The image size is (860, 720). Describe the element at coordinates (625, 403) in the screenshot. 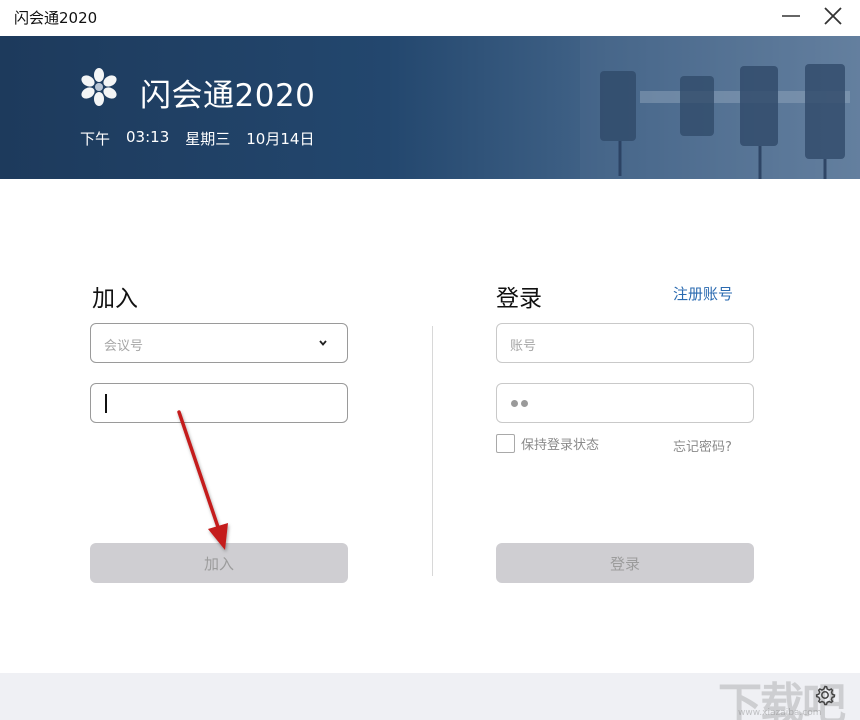

I see `password-input` at that location.